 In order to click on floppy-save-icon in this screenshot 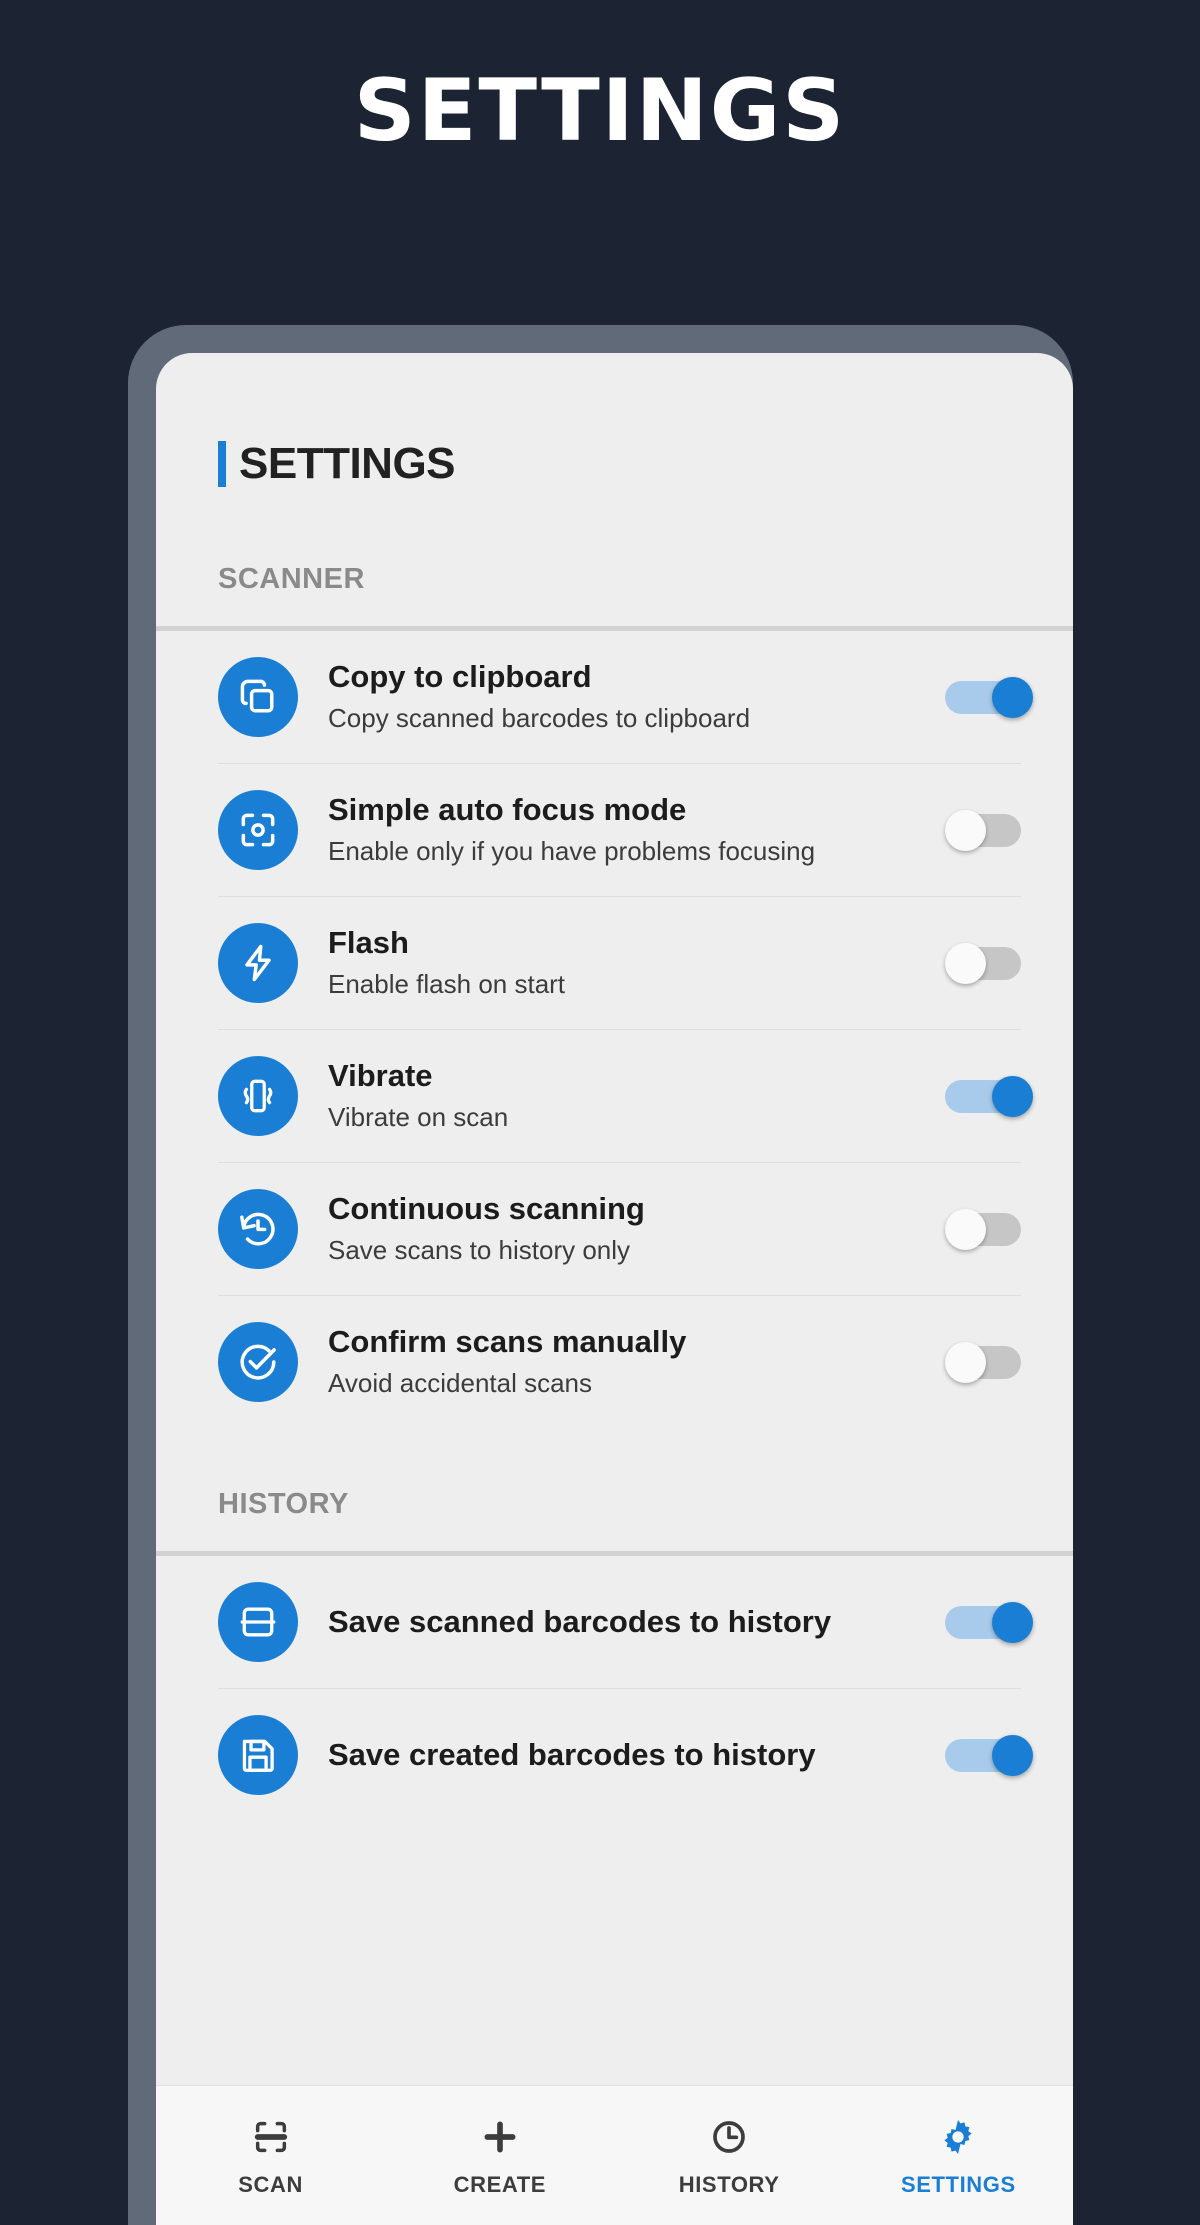, I will do `click(258, 1755)`.